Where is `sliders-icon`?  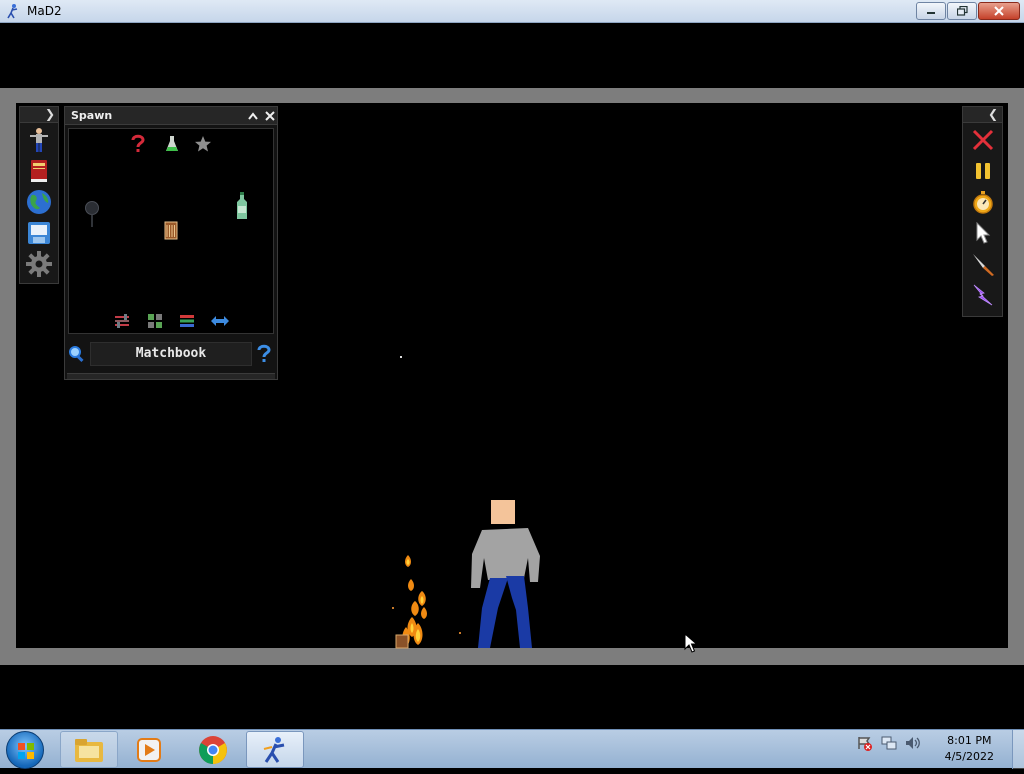 sliders-icon is located at coordinates (122, 321).